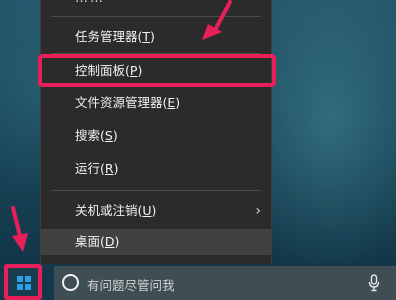  I want to click on menu-item-shutdown: 关机或注销(U) ›, so click(156, 211).